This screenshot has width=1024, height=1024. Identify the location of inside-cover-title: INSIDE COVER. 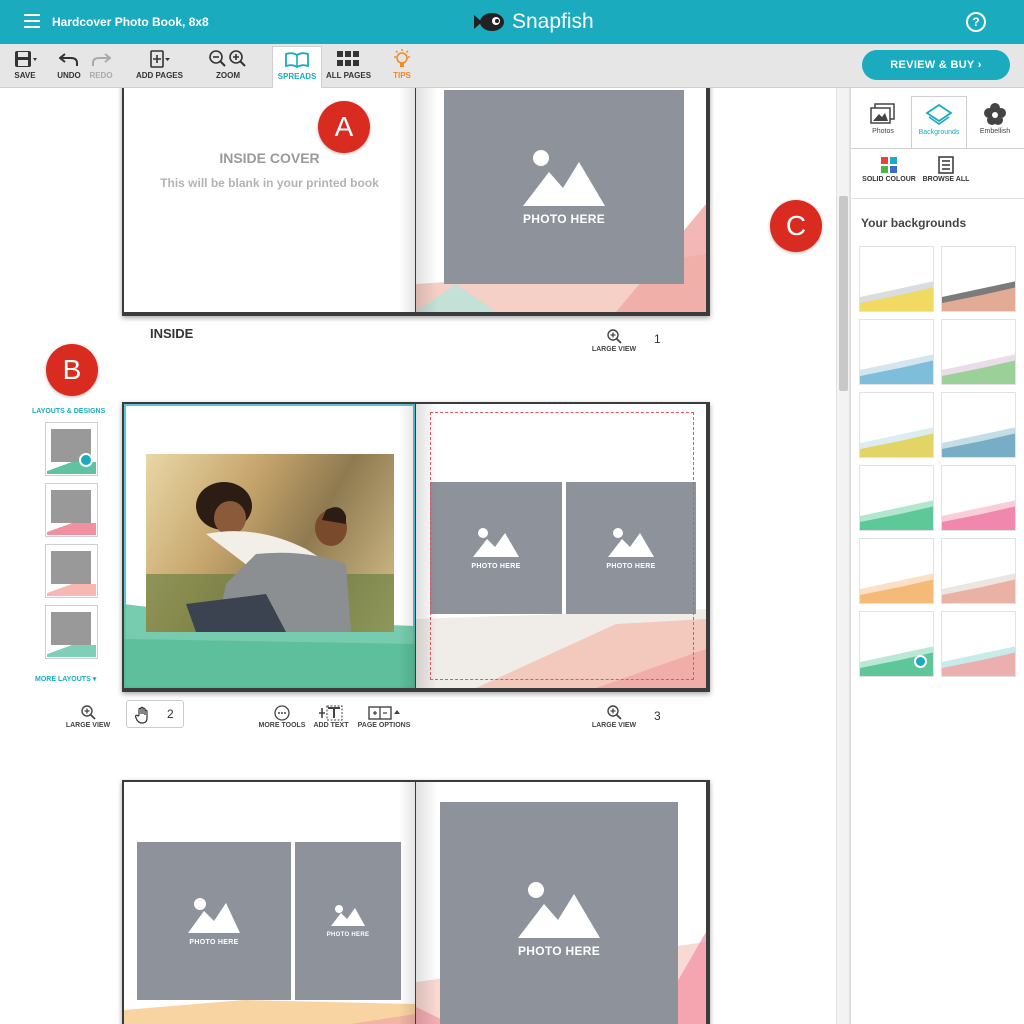
(269, 158).